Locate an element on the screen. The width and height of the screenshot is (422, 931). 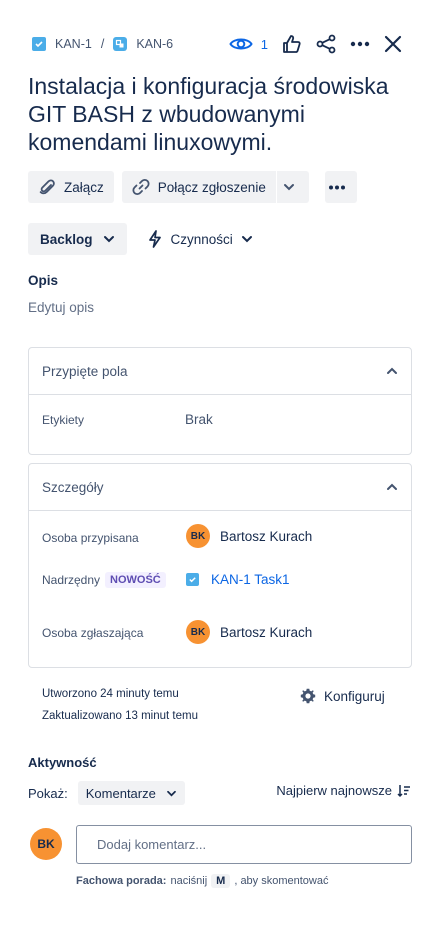
issue-header: KAN-1 / KAN-6 1 is located at coordinates (217, 44).